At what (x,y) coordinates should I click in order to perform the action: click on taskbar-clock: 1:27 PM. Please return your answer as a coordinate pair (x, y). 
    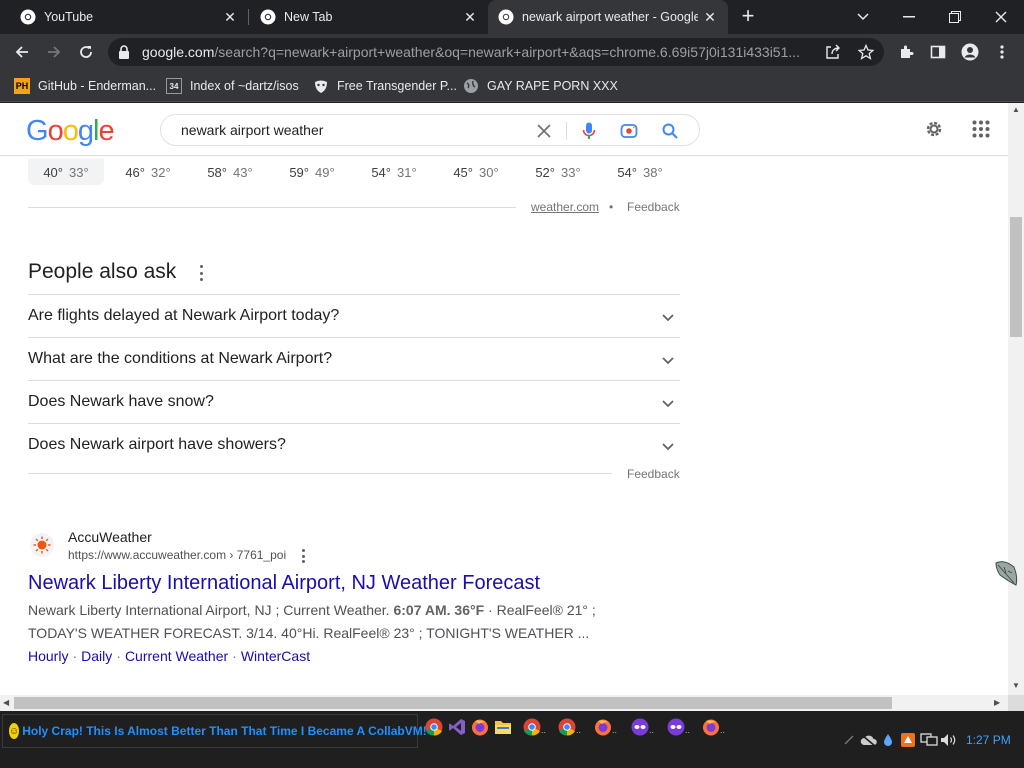
    Looking at the image, I should click on (988, 740).